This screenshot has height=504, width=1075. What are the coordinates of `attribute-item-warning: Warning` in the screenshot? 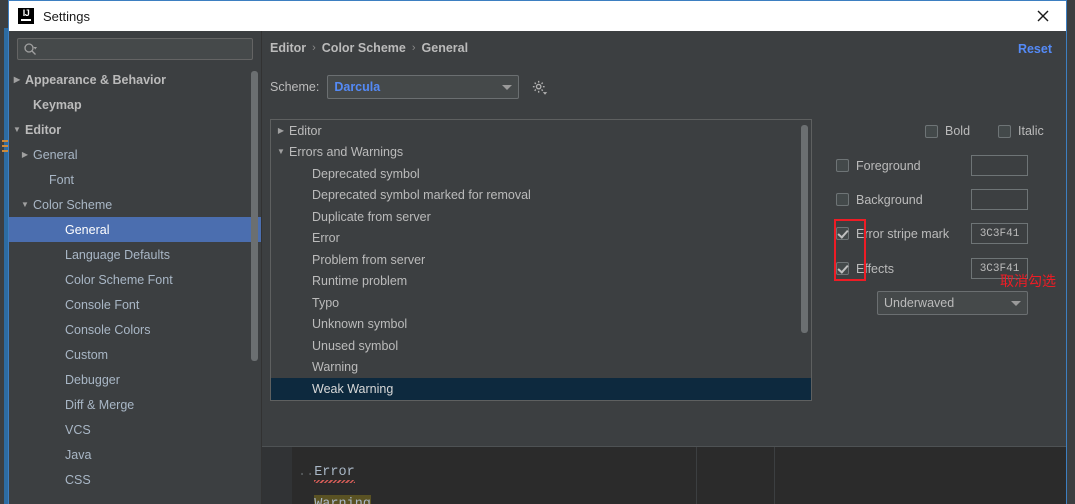 It's located at (541, 368).